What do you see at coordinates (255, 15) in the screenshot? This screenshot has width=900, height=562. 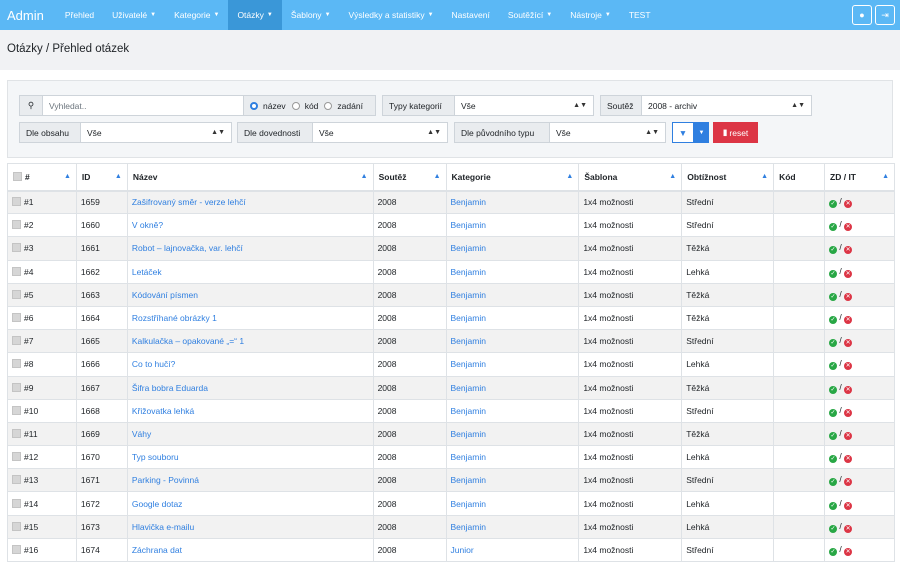 I see `nav-item-3: Otázky ▼` at bounding box center [255, 15].